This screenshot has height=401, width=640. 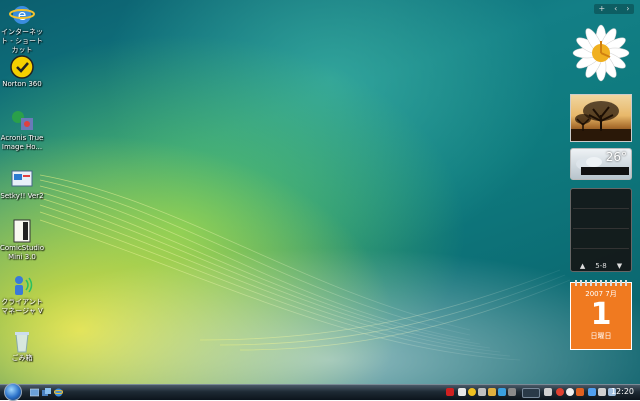 What do you see at coordinates (601, 164) in the screenshot?
I see `weather-gadget: 26°` at bounding box center [601, 164].